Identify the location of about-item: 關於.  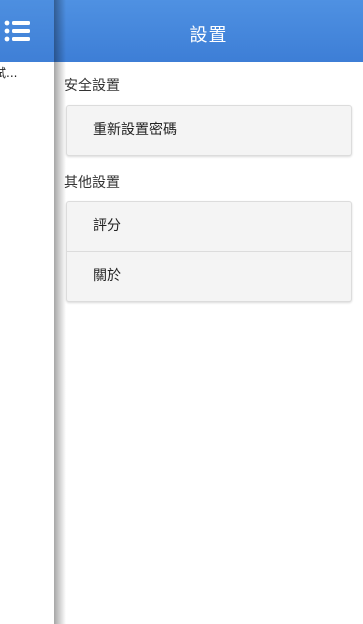
(209, 276).